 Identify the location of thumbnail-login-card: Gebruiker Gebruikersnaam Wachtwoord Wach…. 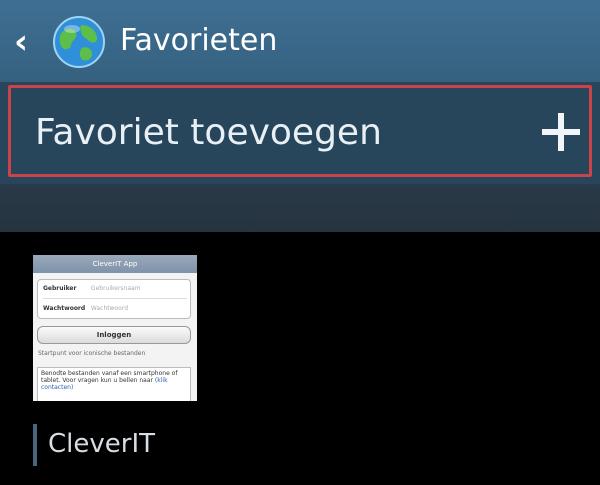
(114, 299).